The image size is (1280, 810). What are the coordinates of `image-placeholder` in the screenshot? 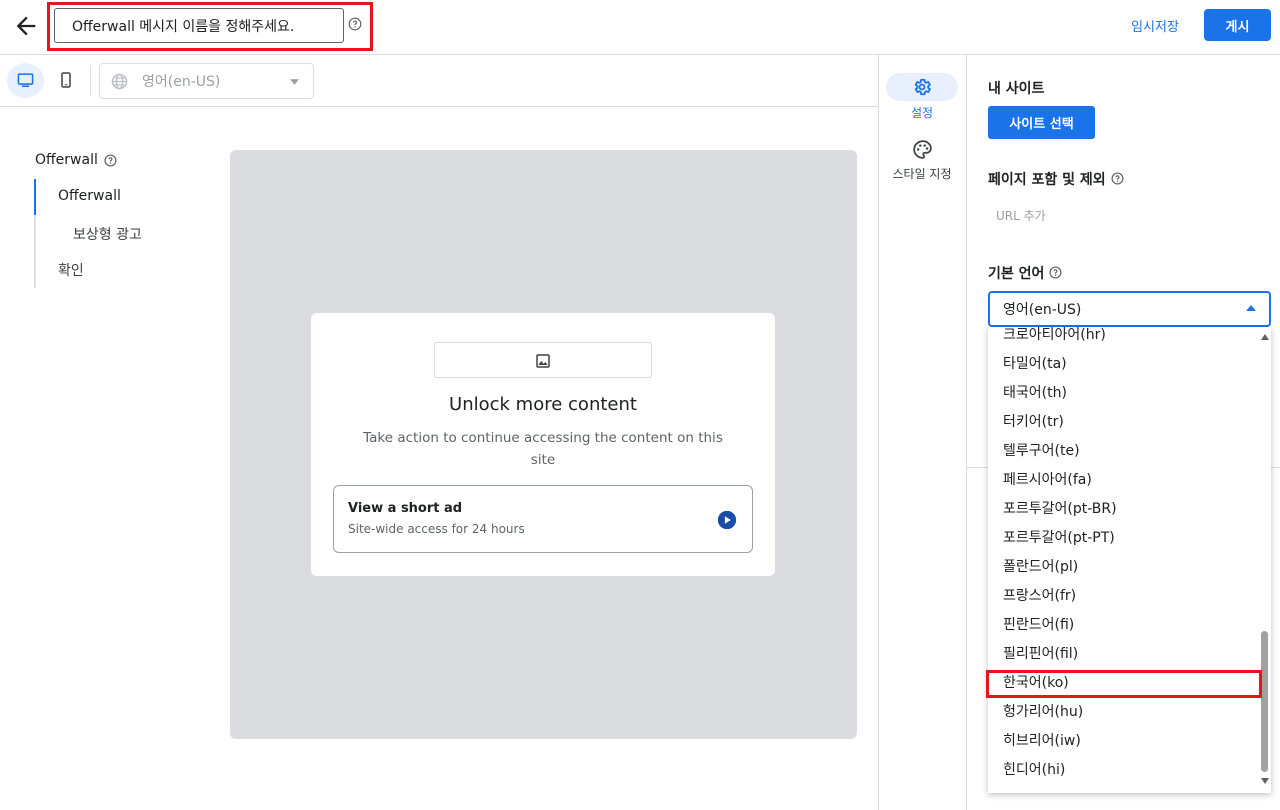 It's located at (543, 360).